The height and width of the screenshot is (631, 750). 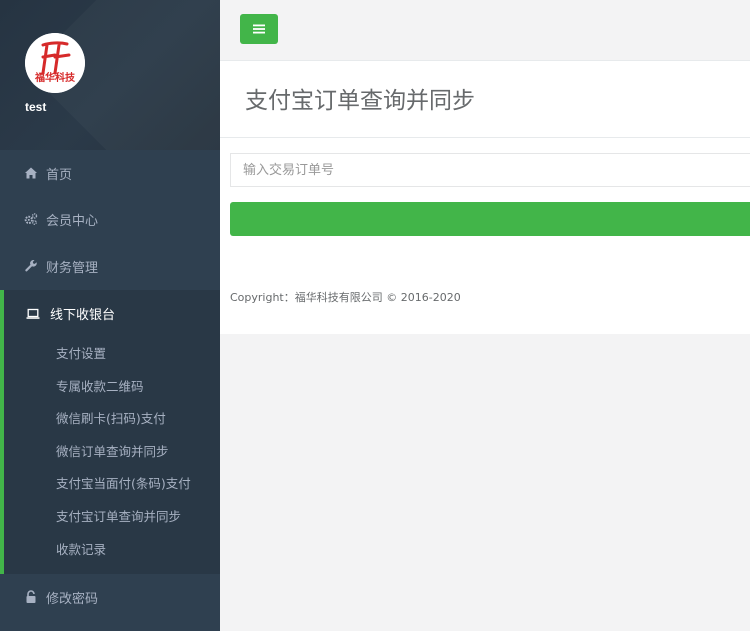 I want to click on submenu-payment-settings: 支付设置, so click(x=81, y=352).